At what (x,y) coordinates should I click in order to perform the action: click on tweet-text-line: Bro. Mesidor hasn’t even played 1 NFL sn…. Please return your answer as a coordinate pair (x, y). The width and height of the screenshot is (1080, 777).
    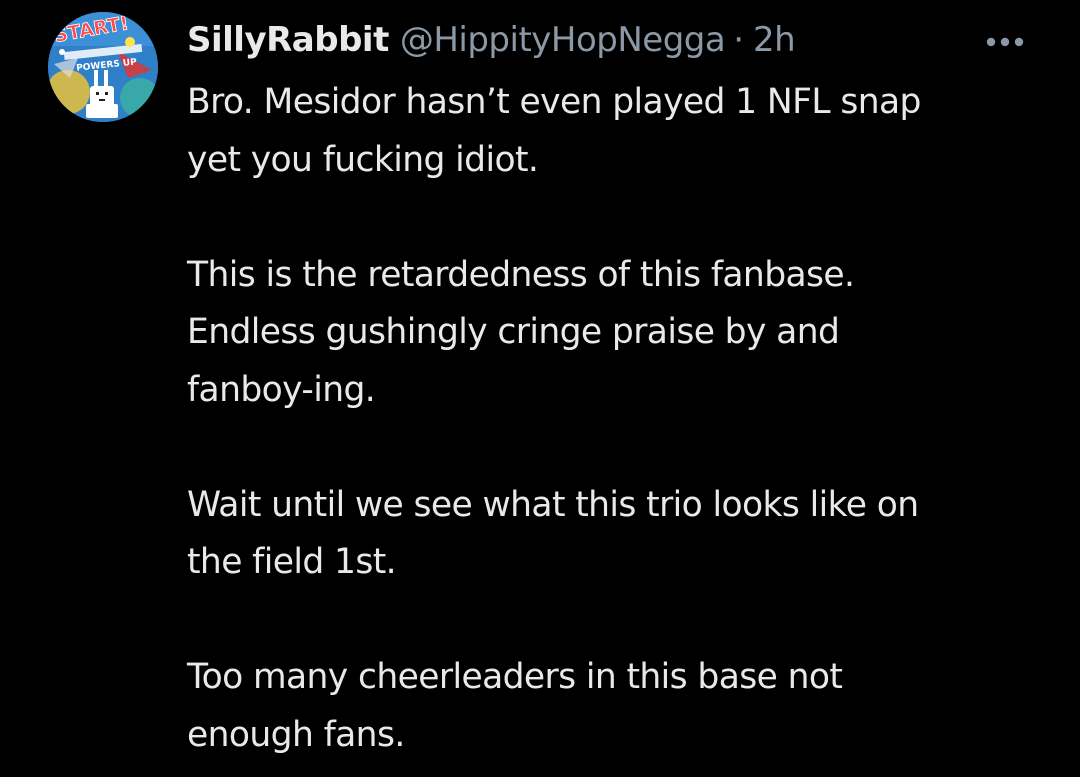
    Looking at the image, I should click on (554, 102).